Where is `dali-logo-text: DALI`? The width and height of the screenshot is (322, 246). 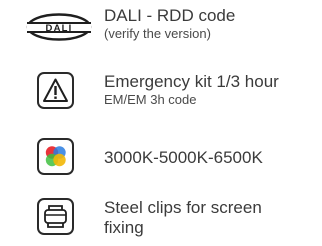 dali-logo-text: DALI is located at coordinates (59, 28).